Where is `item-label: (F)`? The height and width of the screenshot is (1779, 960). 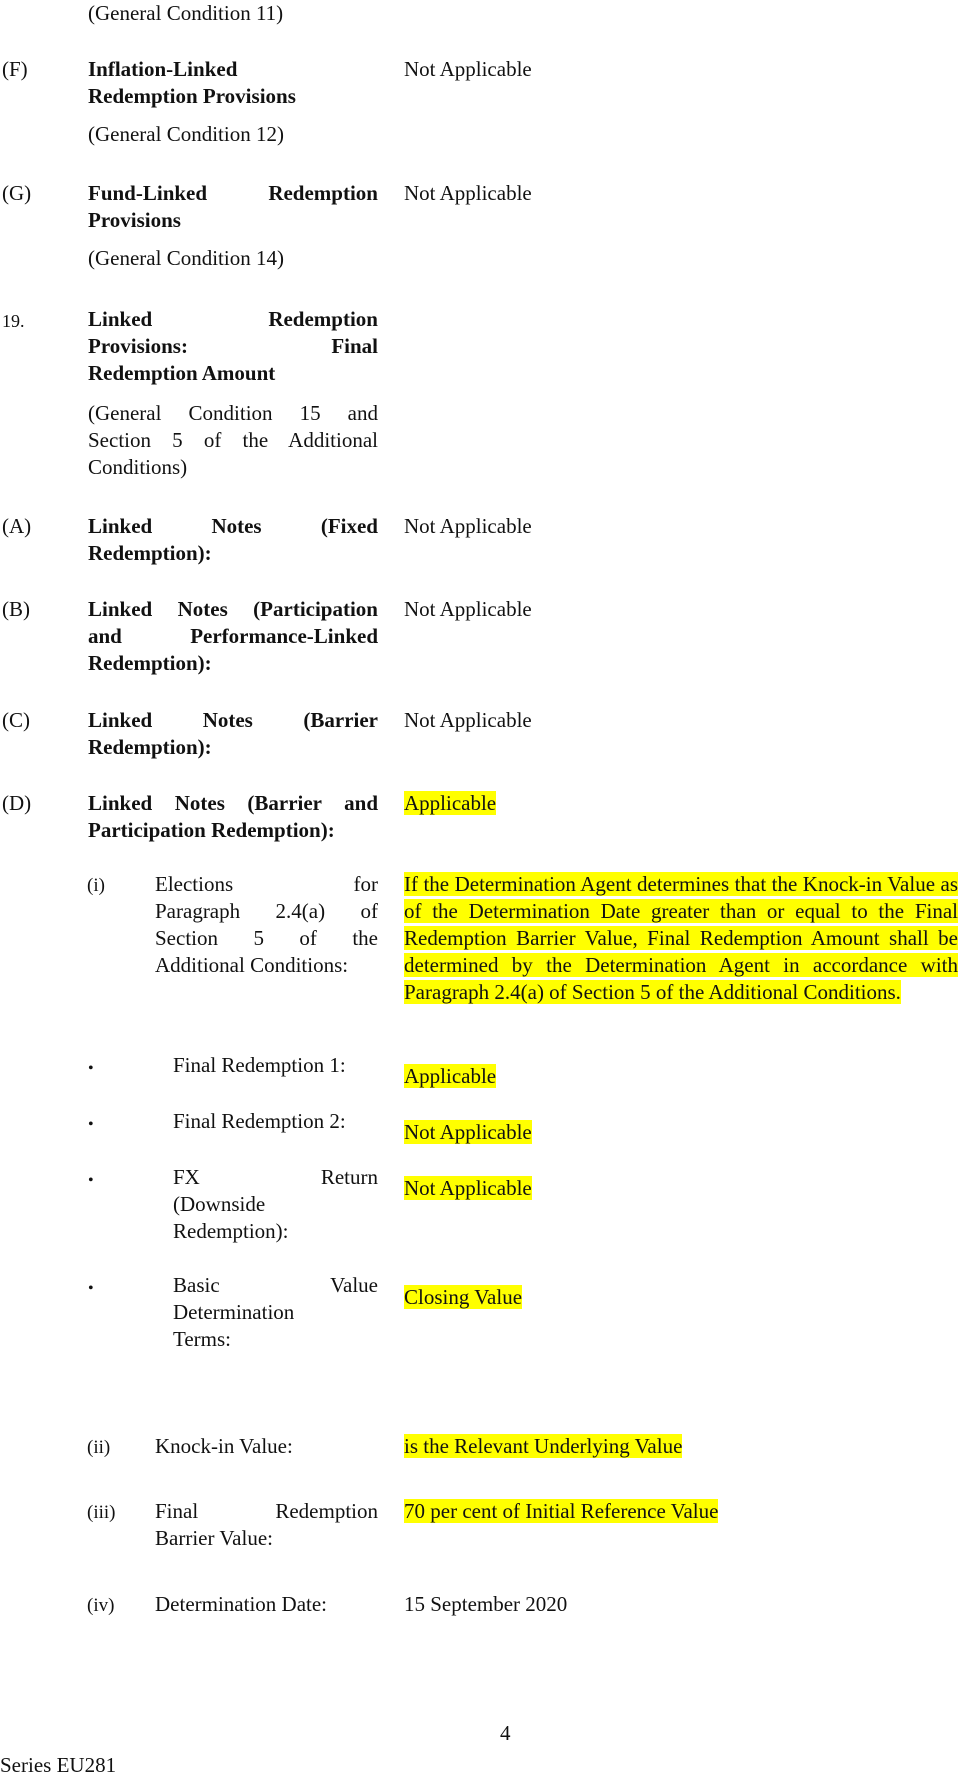 item-label: (F) is located at coordinates (15, 69).